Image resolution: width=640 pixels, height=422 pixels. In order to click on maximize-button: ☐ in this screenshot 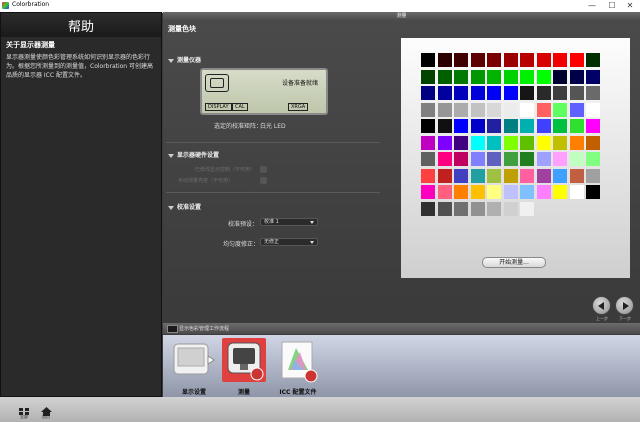, I will do `click(612, 6)`.